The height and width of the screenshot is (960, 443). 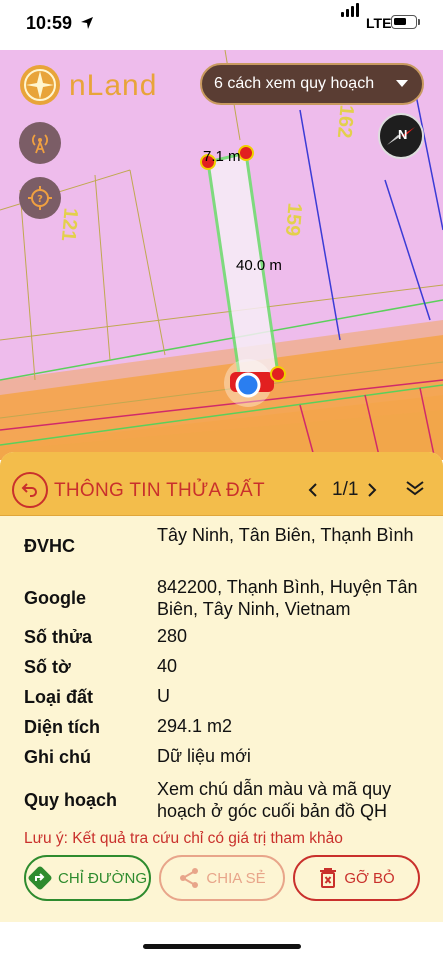 What do you see at coordinates (313, 490) in the screenshot?
I see `chevron-left-icon` at bounding box center [313, 490].